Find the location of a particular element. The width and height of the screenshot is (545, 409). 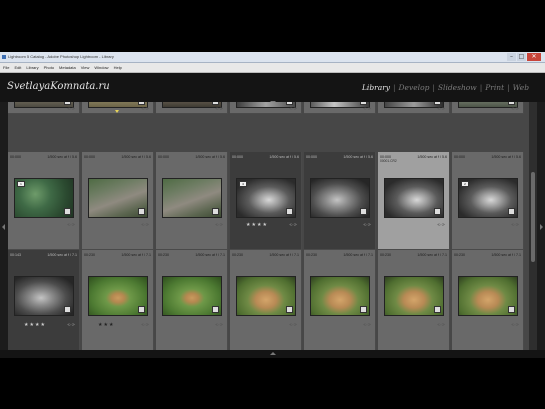

close-button: ✕ is located at coordinates (534, 57).